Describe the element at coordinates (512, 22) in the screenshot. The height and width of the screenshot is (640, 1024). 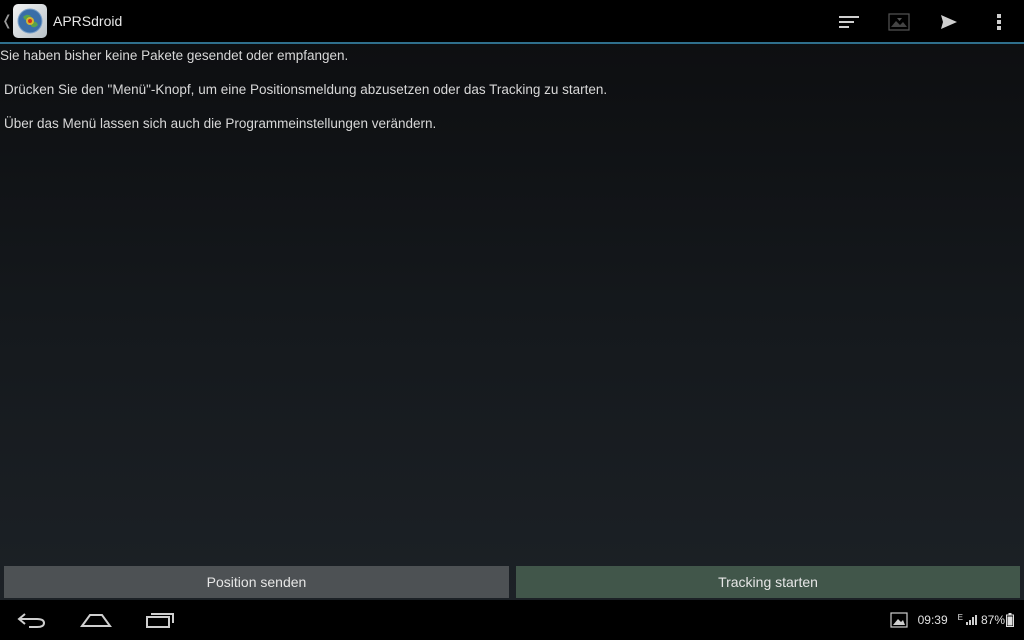
I see `action-bar: ❬ APRSdroid` at that location.